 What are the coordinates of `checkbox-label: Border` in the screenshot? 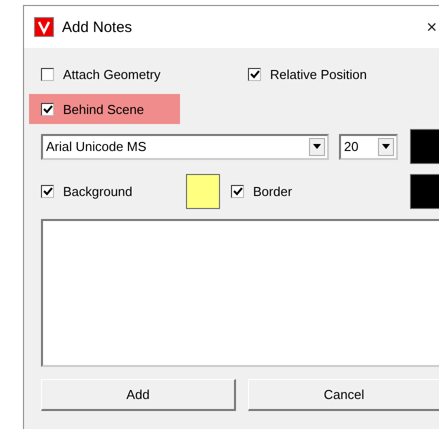 It's located at (272, 191).